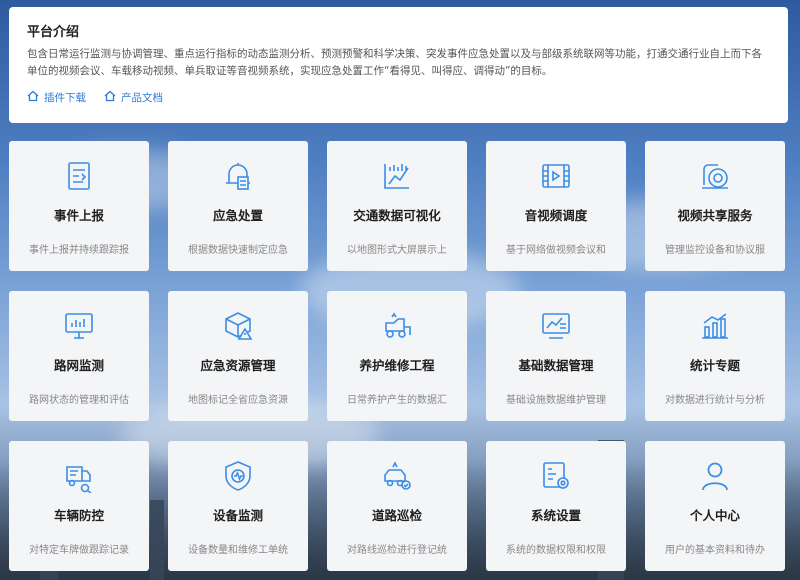 The image size is (800, 580). Describe the element at coordinates (715, 176) in the screenshot. I see `video-share-icon` at that location.